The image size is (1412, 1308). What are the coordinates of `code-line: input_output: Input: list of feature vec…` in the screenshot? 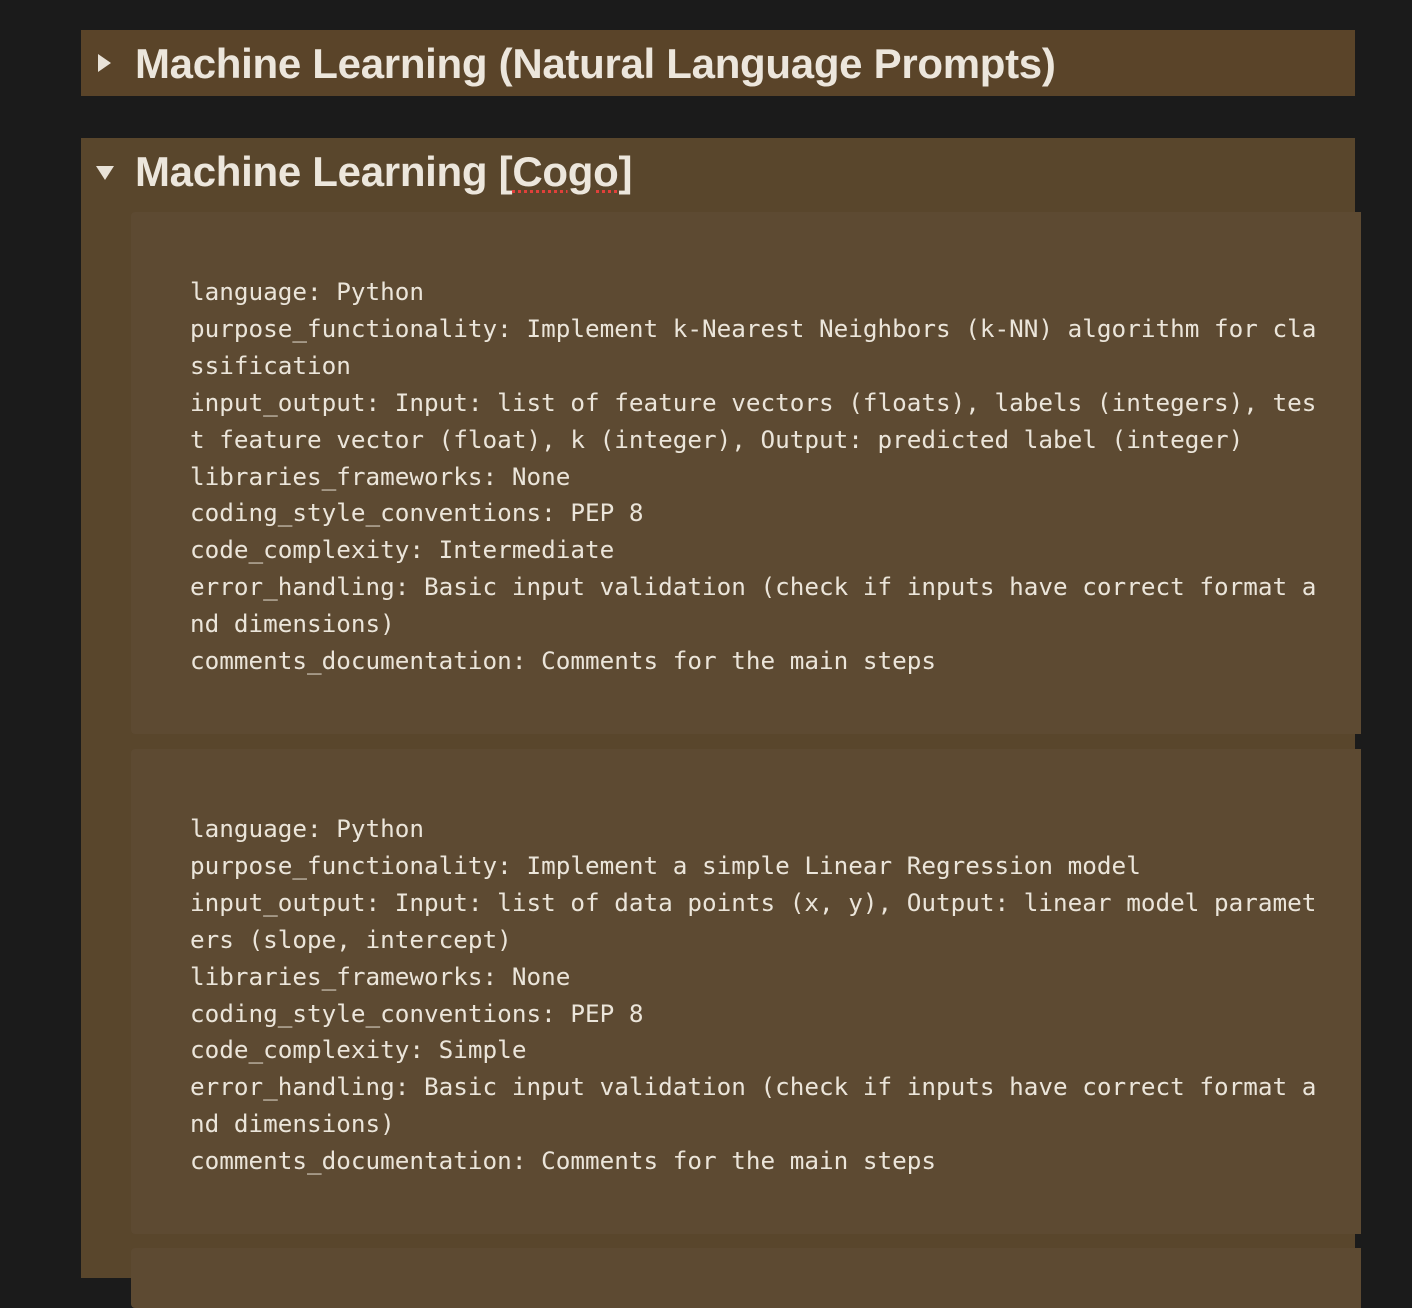 It's located at (760, 403).